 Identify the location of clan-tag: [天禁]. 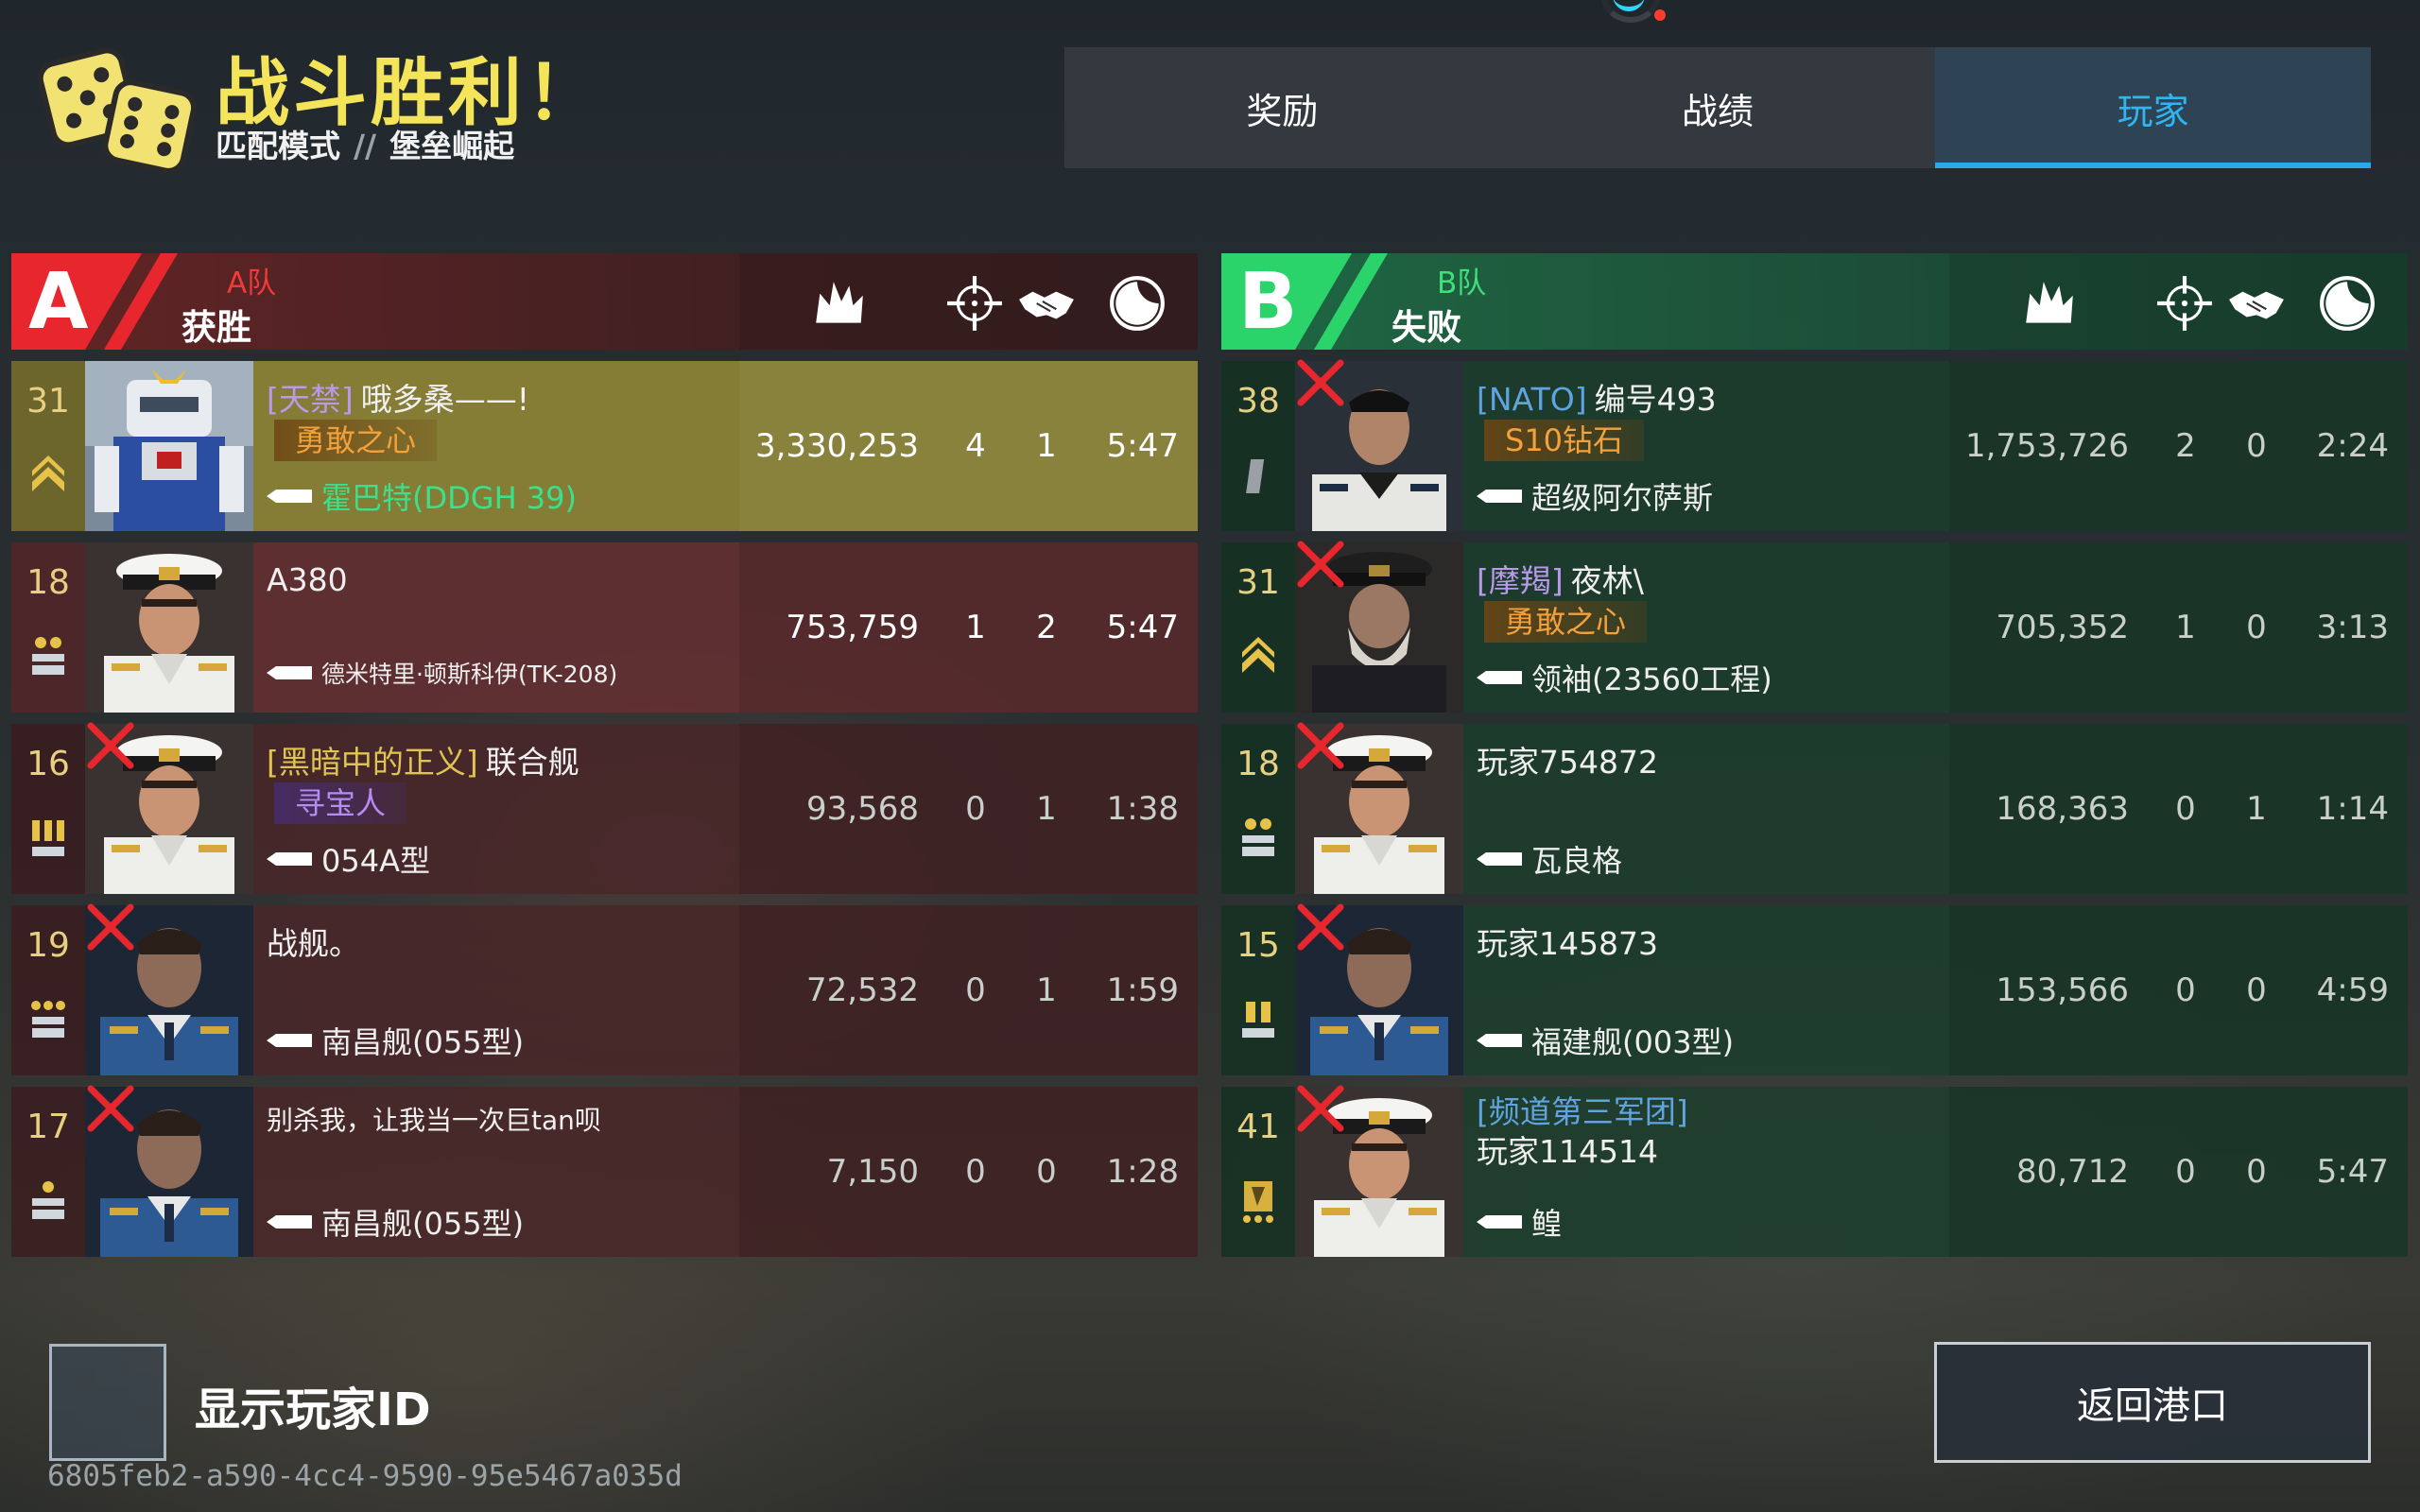
(310, 399).